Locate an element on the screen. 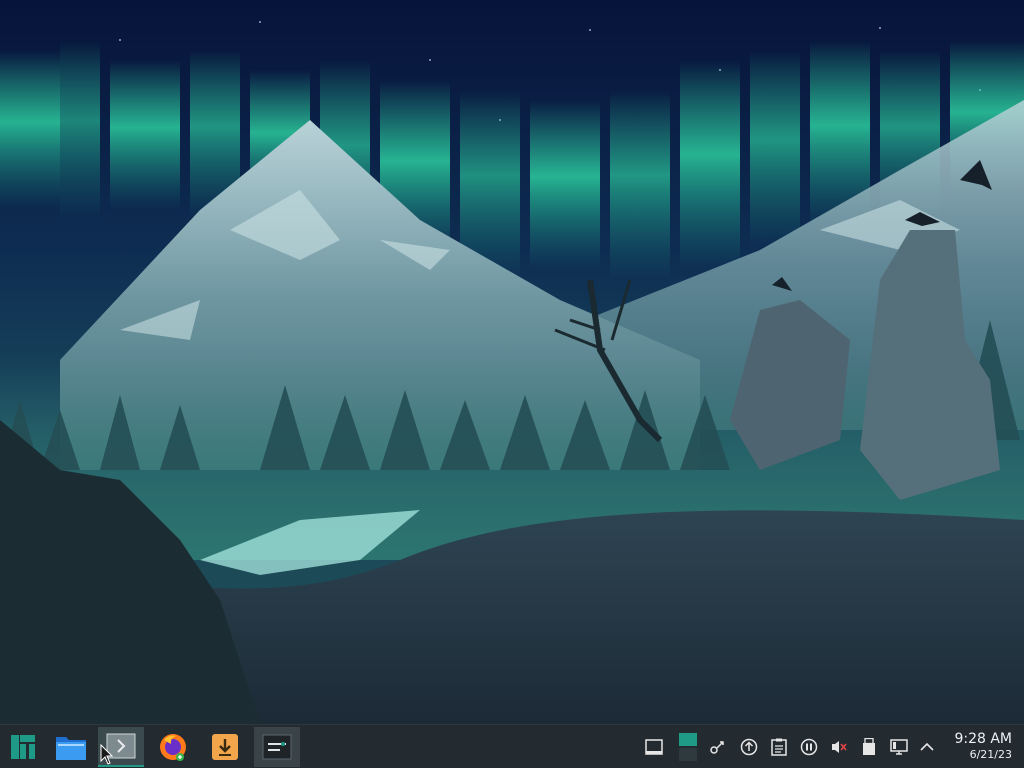 This screenshot has height=768, width=1024. system-monitor-icon is located at coordinates (277, 747).